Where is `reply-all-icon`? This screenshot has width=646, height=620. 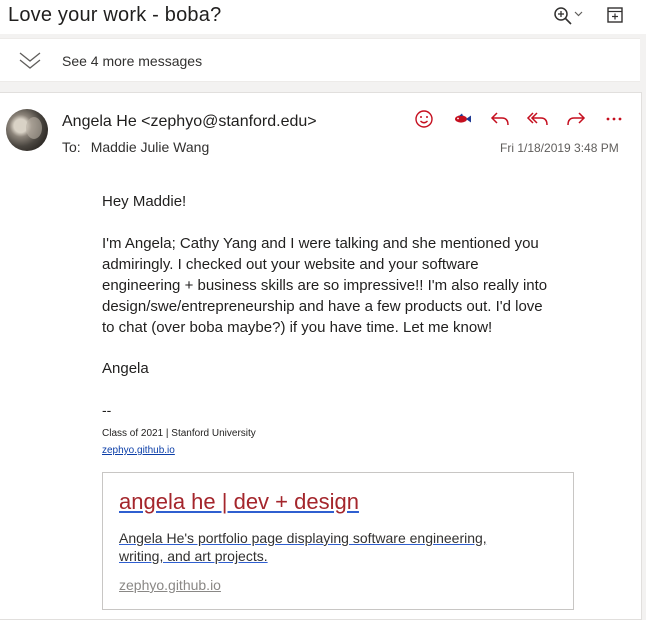
reply-all-icon is located at coordinates (537, 119).